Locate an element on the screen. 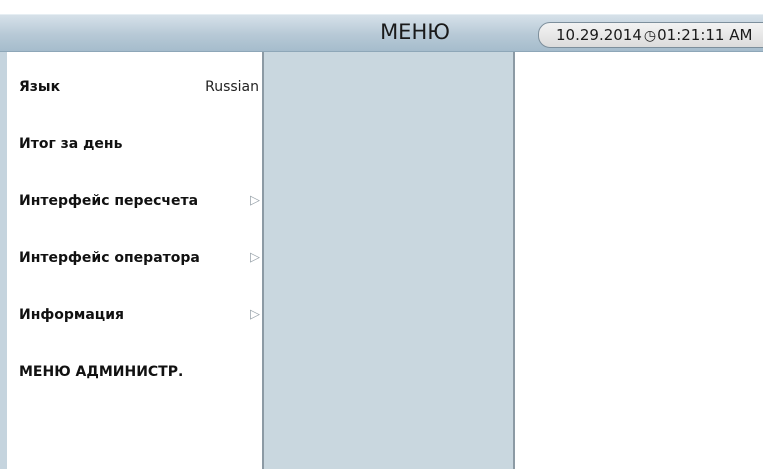  menu-item-label: Итог за день is located at coordinates (71, 144).